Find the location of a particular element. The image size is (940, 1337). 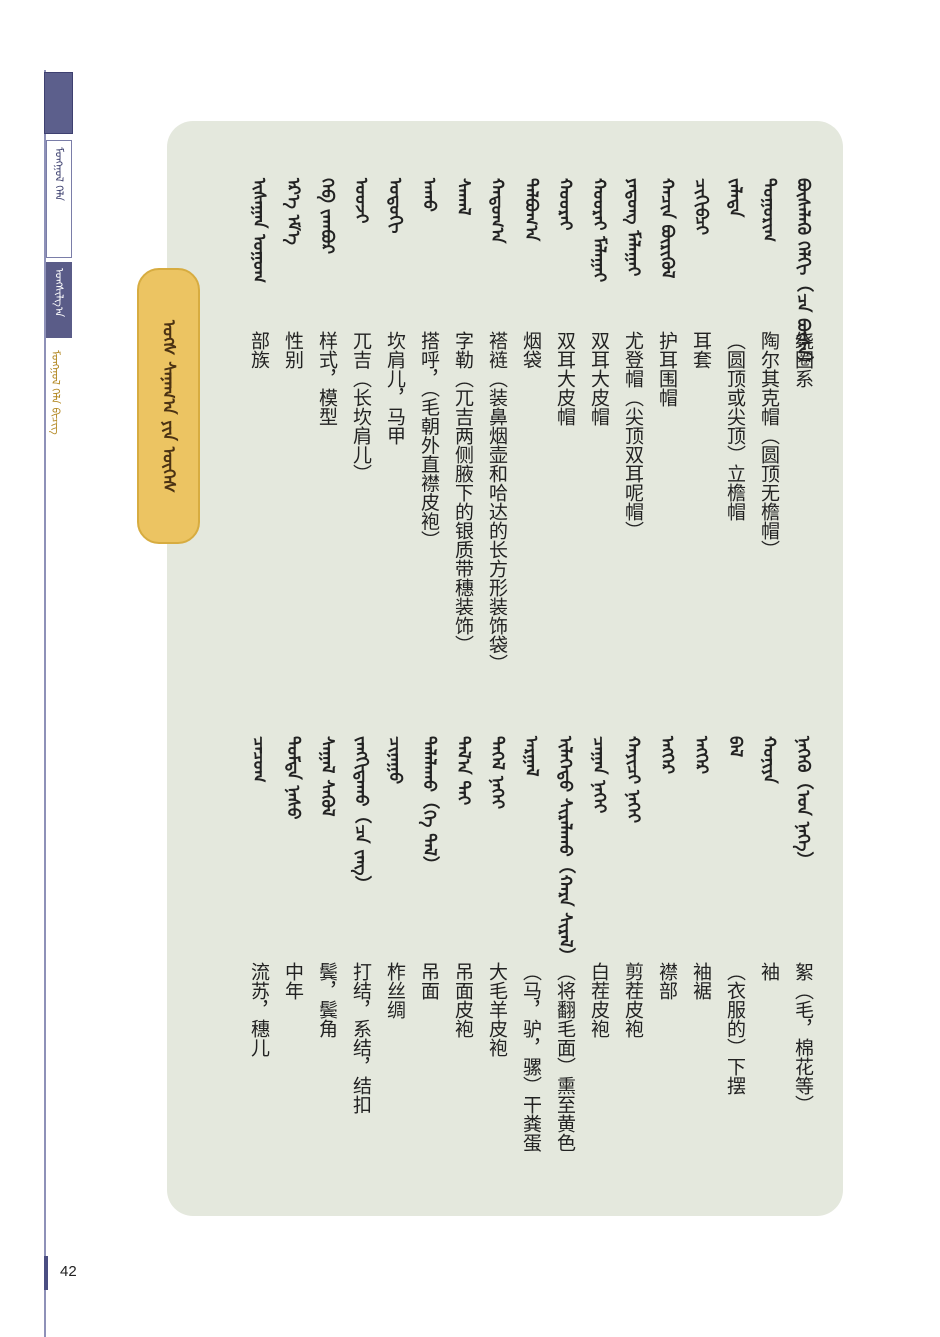

vocab-term-mongolian: ᠢᠰᠠᠭᠠᠨ ᠣᠭᠣᠭ is located at coordinates (259, 230).